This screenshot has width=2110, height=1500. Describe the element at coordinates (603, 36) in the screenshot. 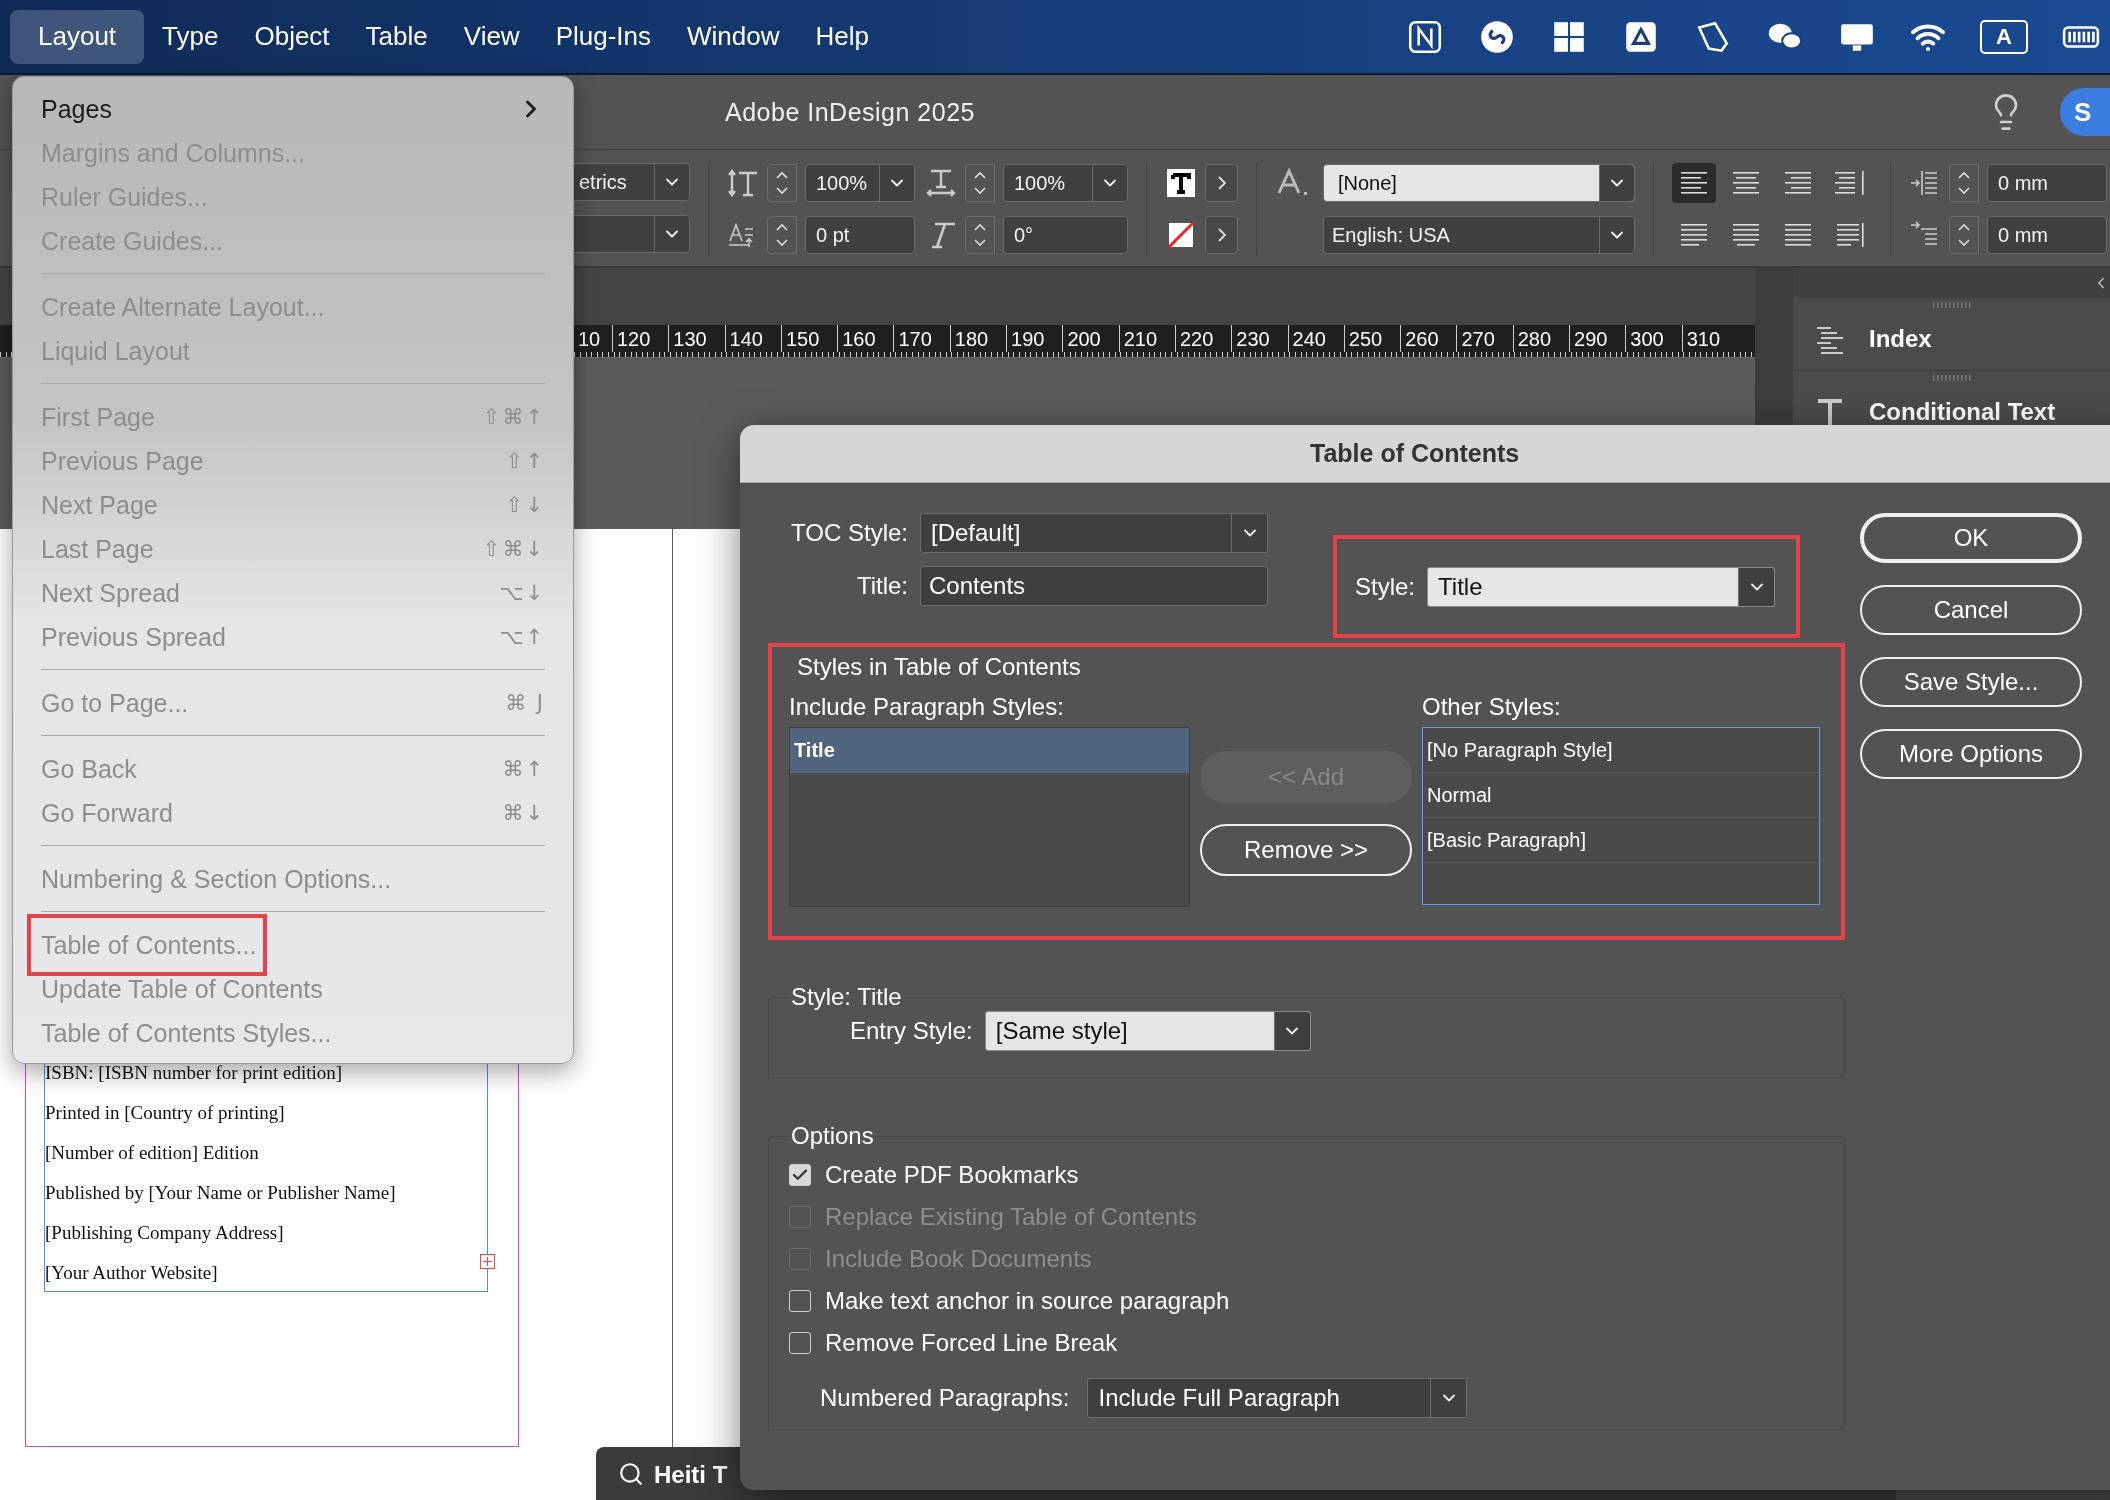

I see `menu-bar-item: Plug-Ins` at that location.